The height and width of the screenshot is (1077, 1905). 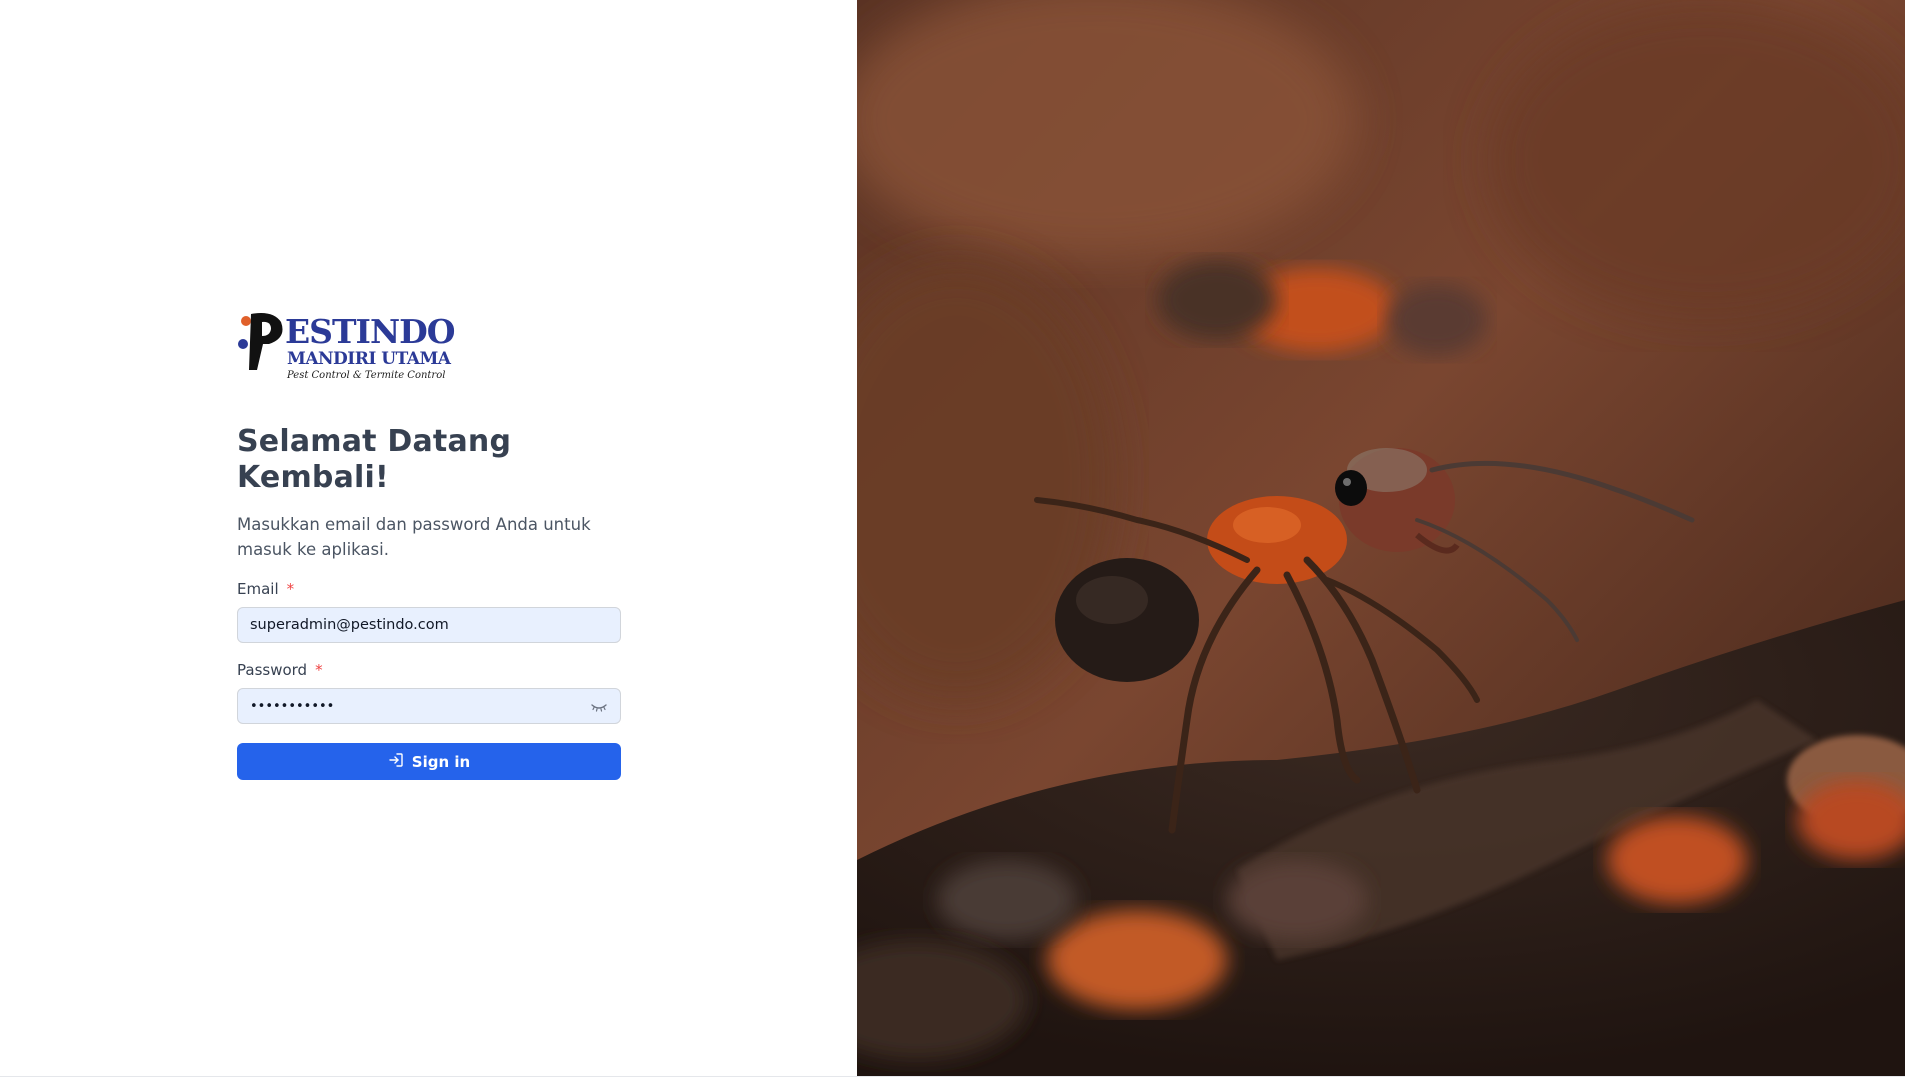 I want to click on eye-closed-icon, so click(x=599, y=707).